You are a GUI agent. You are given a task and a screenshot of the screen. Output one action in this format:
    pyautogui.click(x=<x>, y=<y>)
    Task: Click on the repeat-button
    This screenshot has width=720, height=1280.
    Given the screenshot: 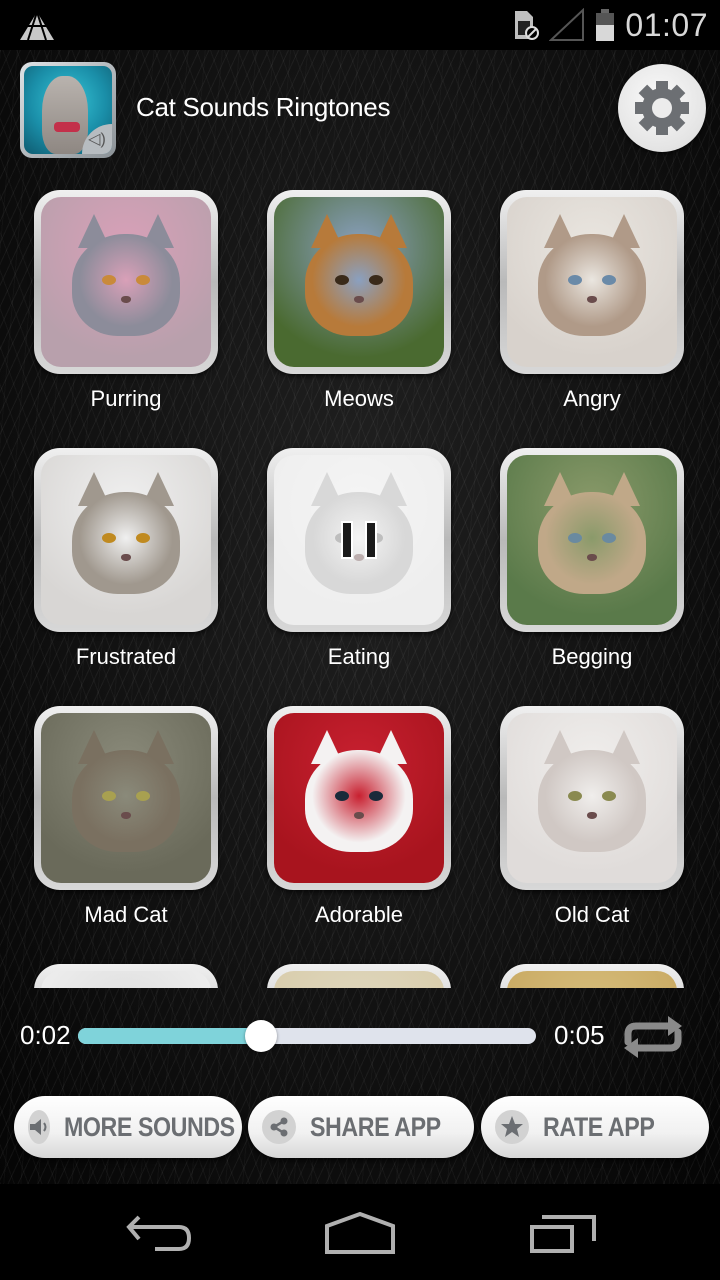 What is the action you would take?
    pyautogui.click(x=653, y=1037)
    